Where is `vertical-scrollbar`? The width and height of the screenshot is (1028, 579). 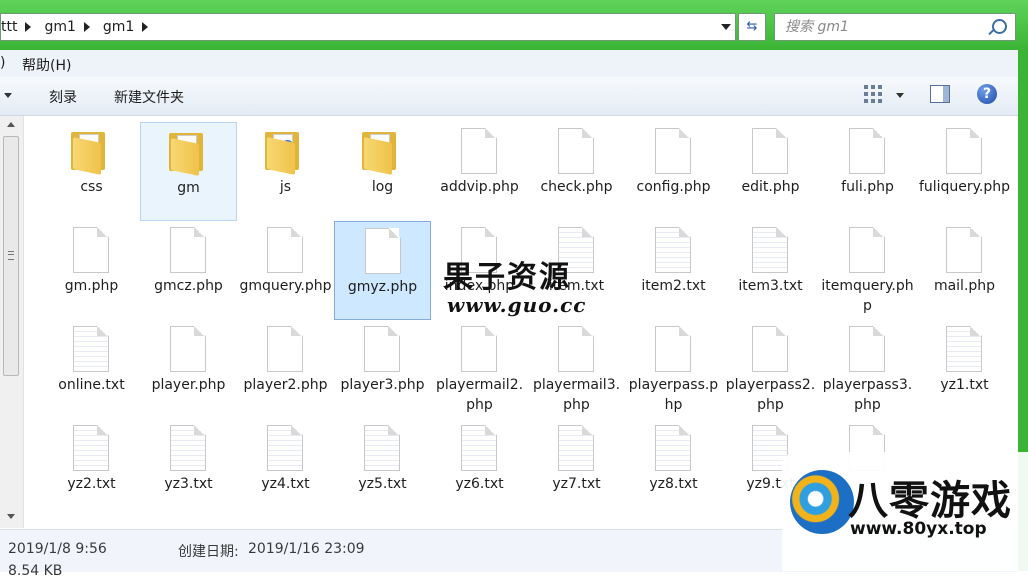 vertical-scrollbar is located at coordinates (12, 322).